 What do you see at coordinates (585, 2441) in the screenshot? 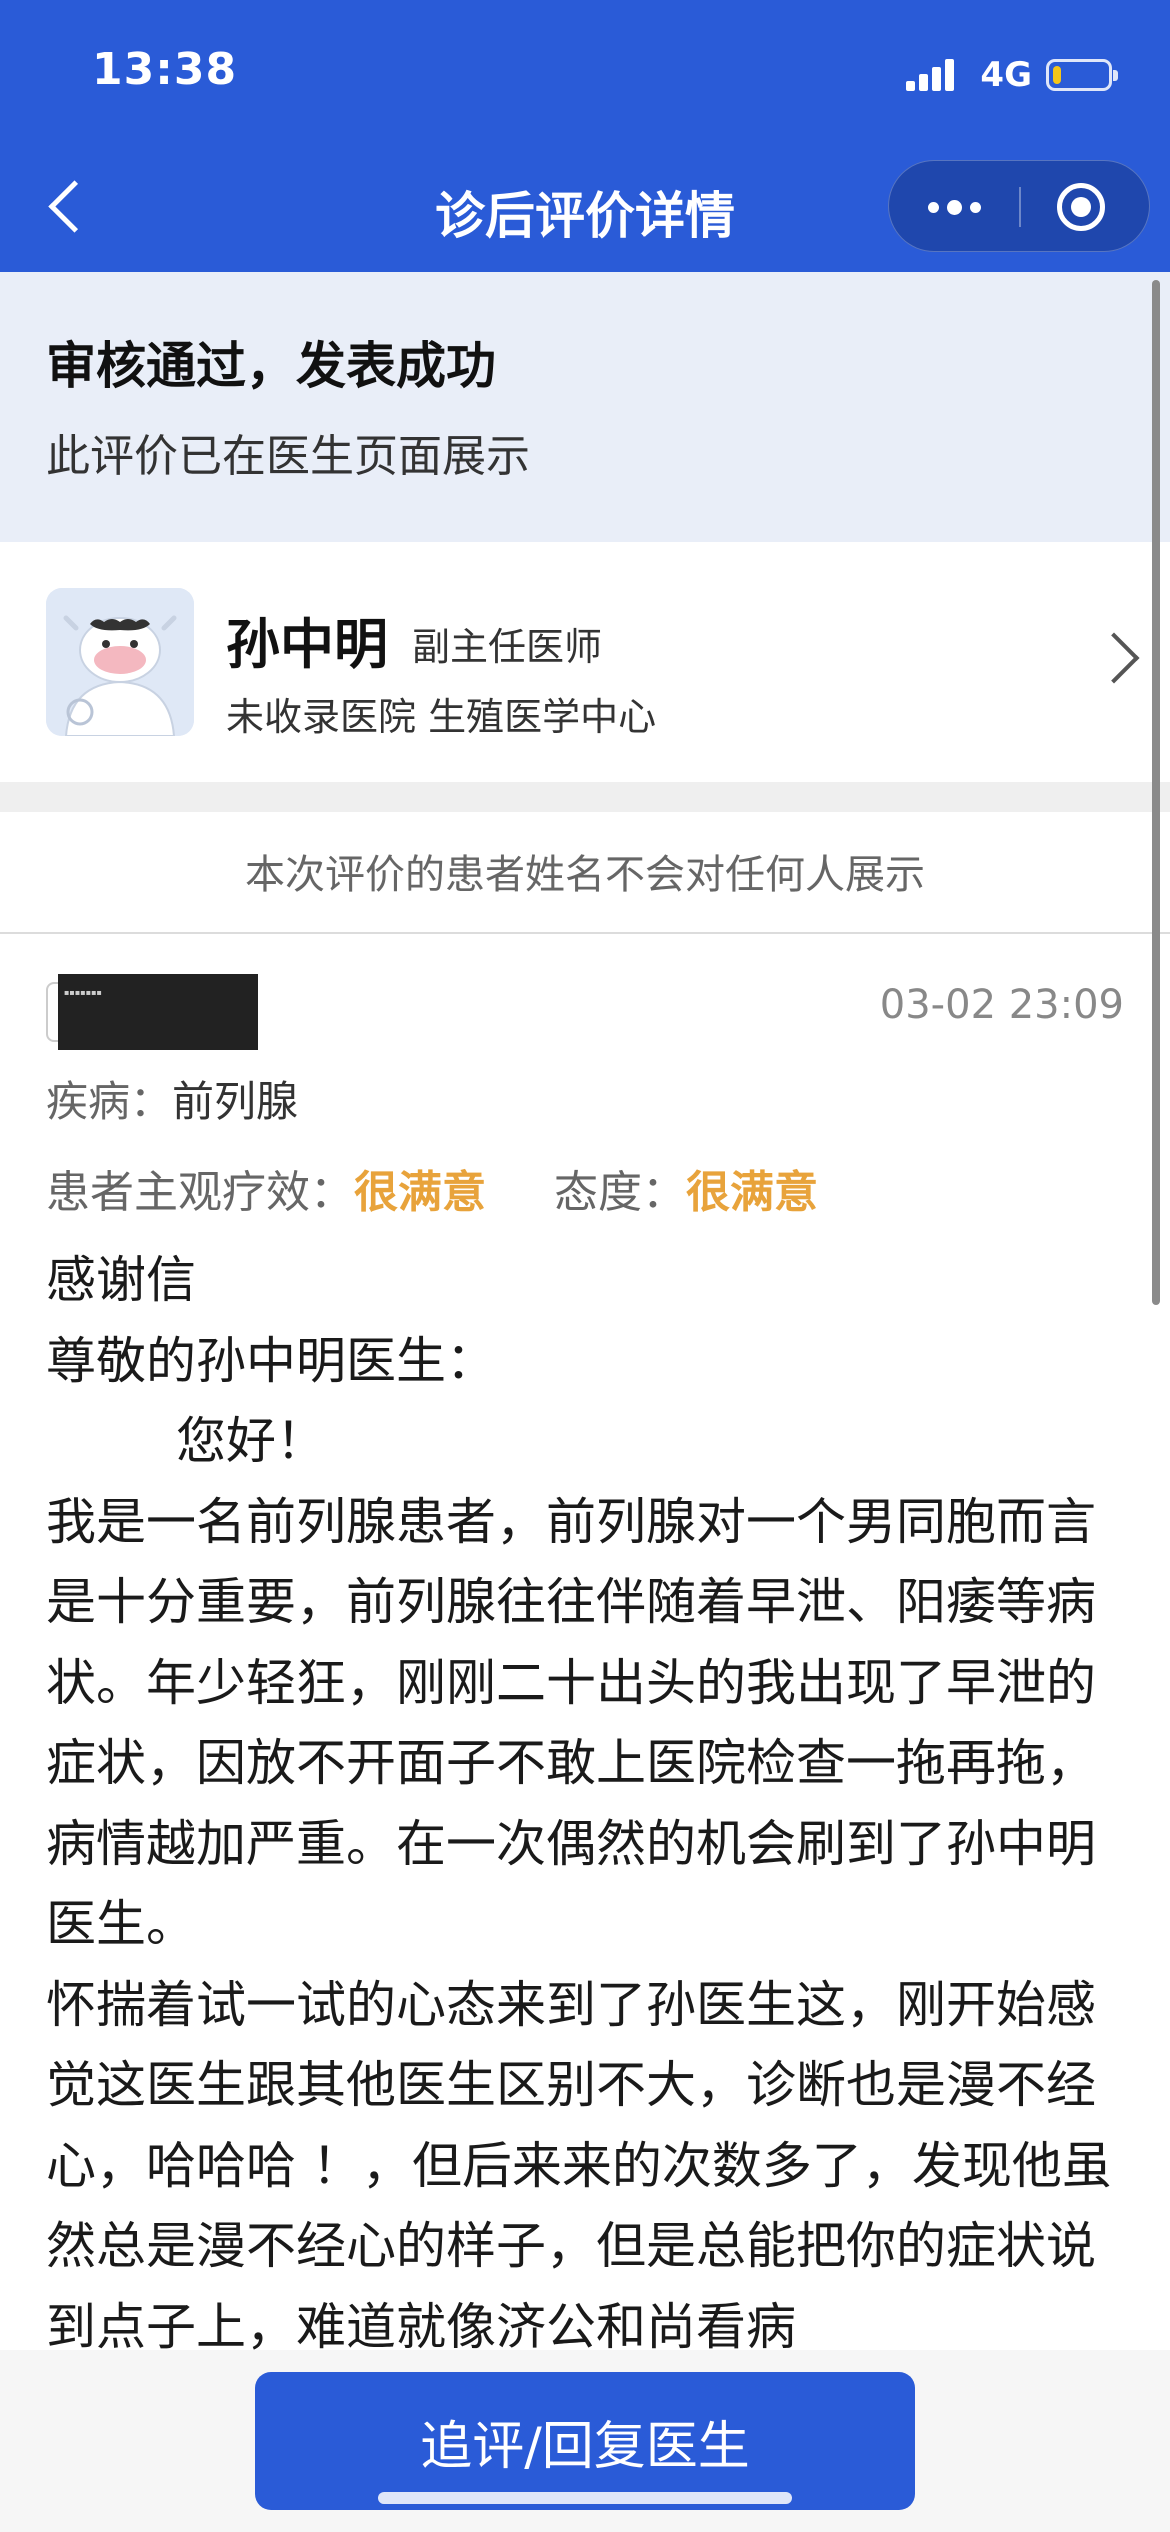
I see `reply-doctor-button: 追评/回复医生` at bounding box center [585, 2441].